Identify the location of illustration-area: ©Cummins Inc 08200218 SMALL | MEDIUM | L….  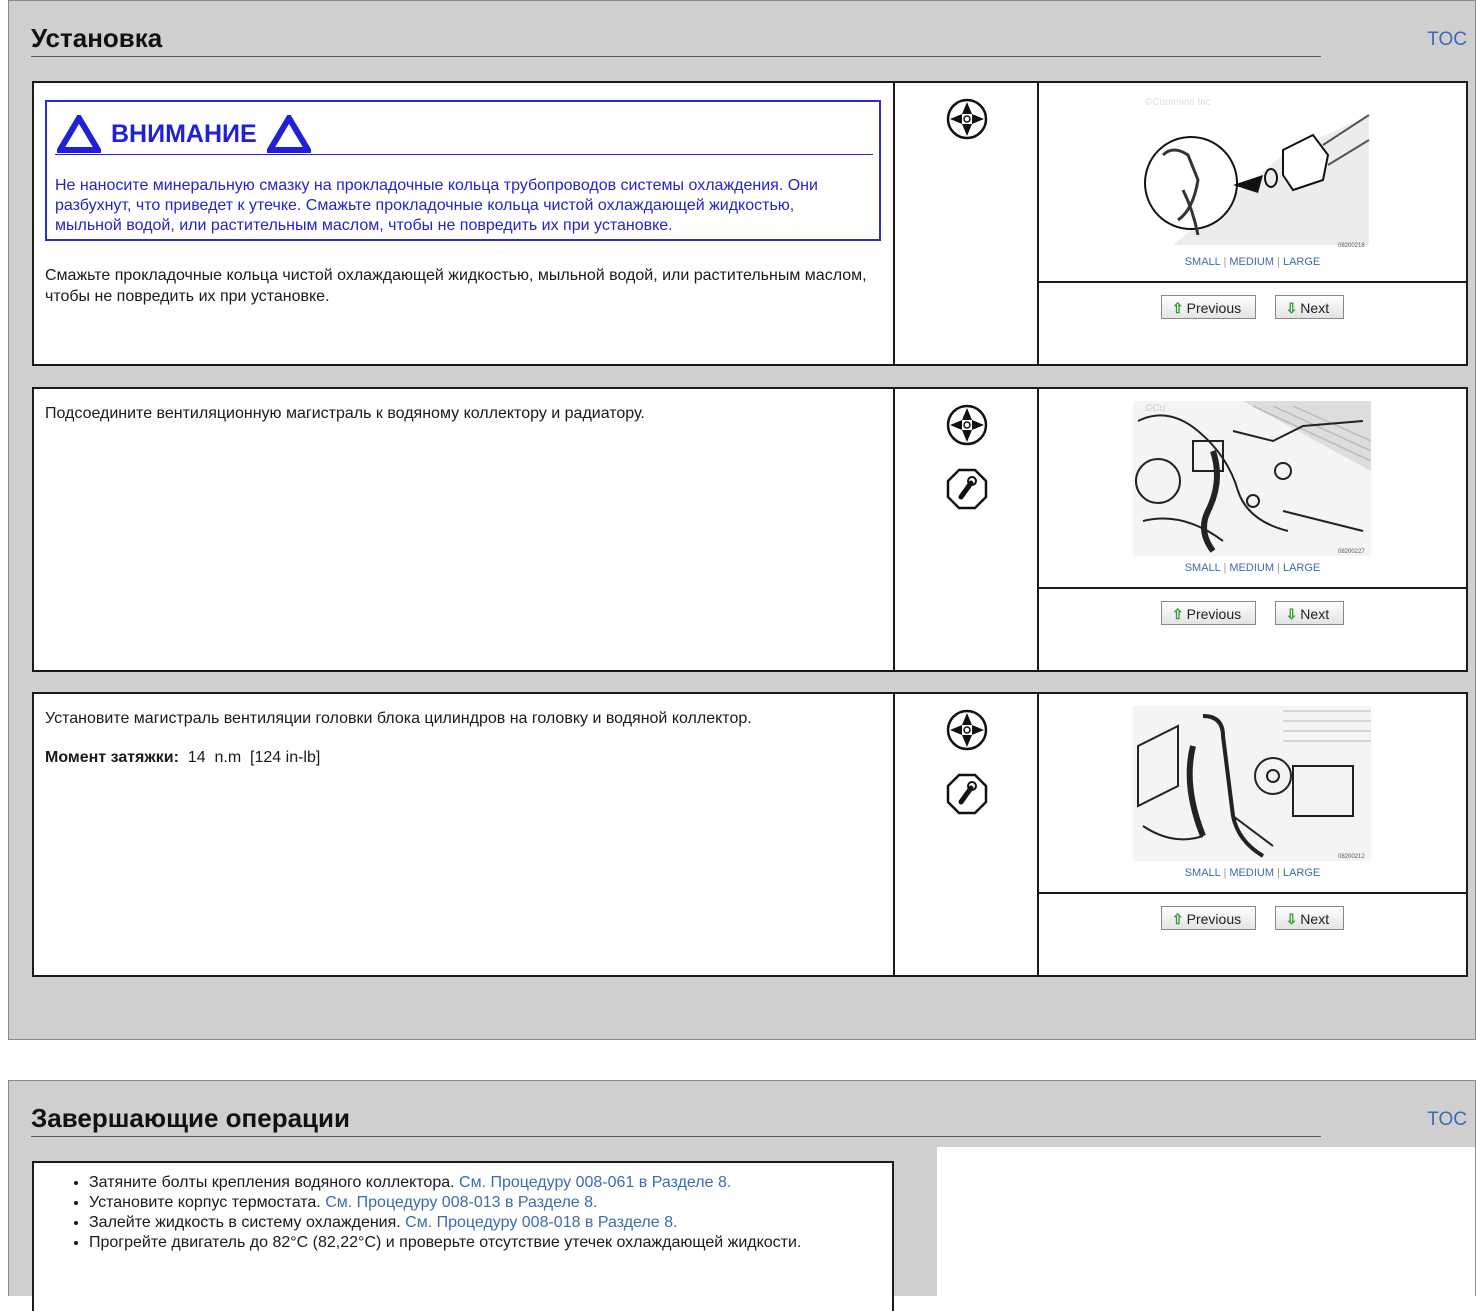
(1252, 183).